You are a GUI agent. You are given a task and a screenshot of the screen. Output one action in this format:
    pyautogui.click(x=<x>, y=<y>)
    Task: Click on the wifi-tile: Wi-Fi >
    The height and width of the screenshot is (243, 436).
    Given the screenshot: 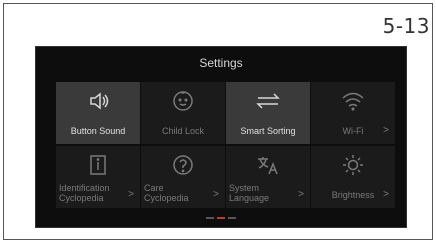 What is the action you would take?
    pyautogui.click(x=353, y=113)
    